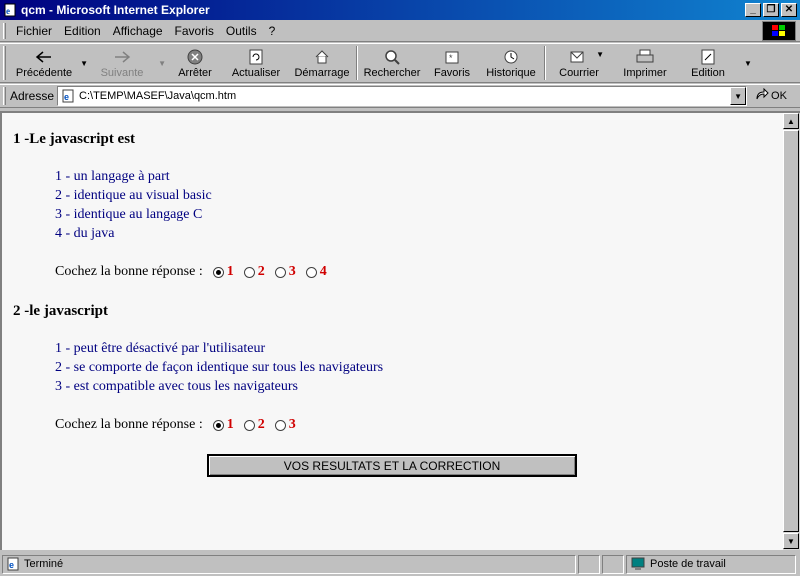 The width and height of the screenshot is (800, 576). I want to click on q1-choice-3-label: 3, so click(292, 271).